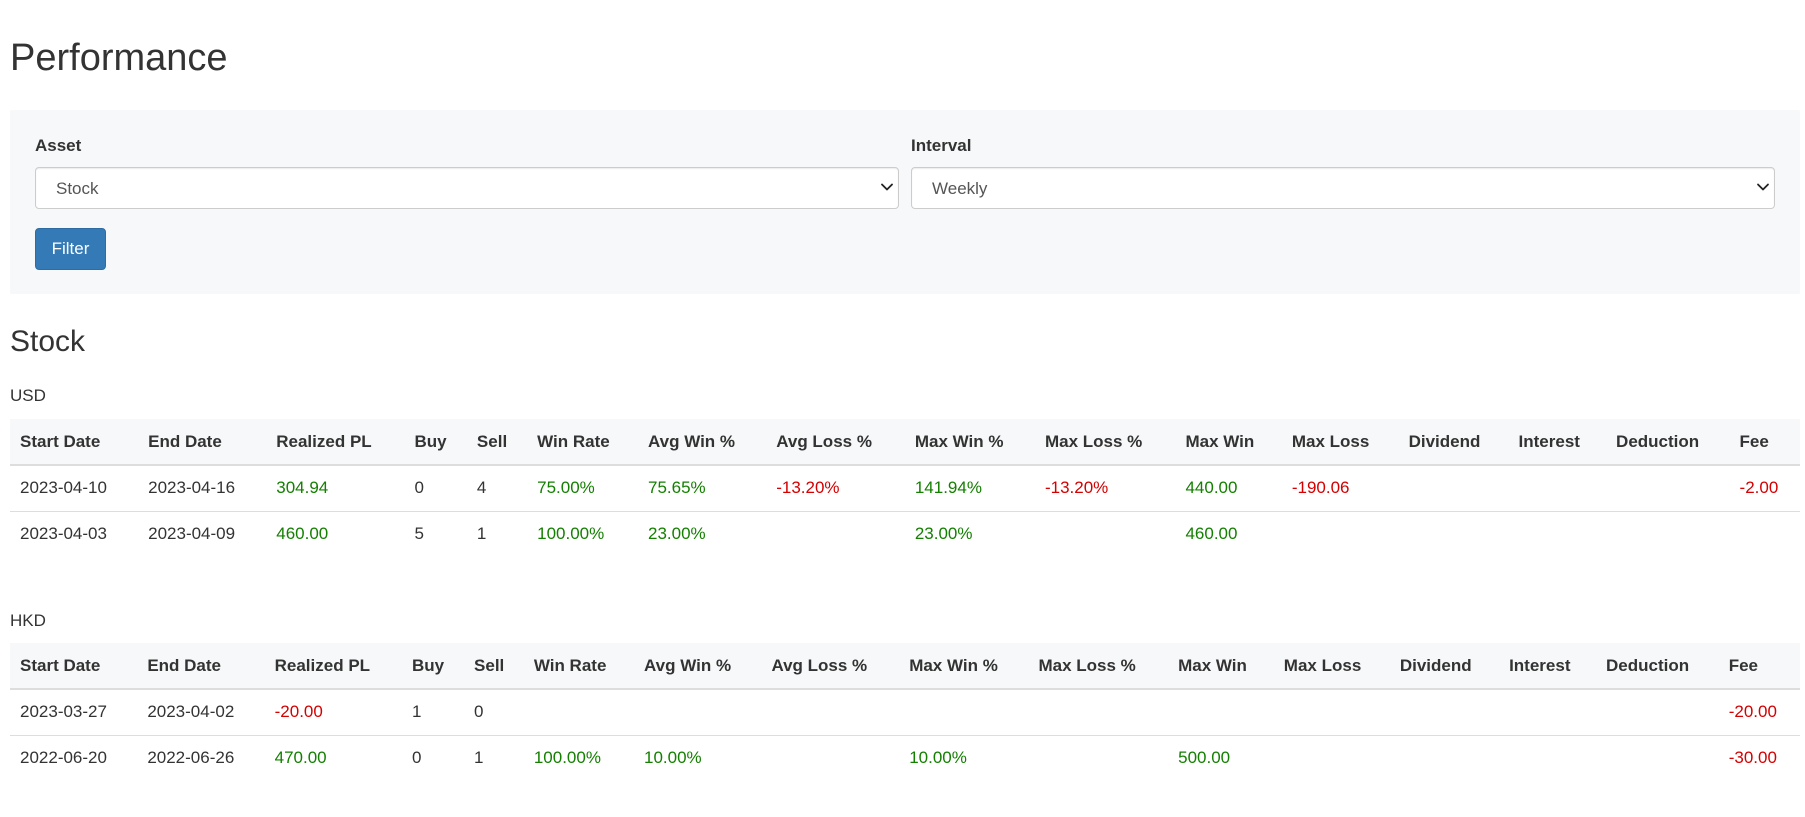  I want to click on cell-end-date: 2023-04-16, so click(202, 488).